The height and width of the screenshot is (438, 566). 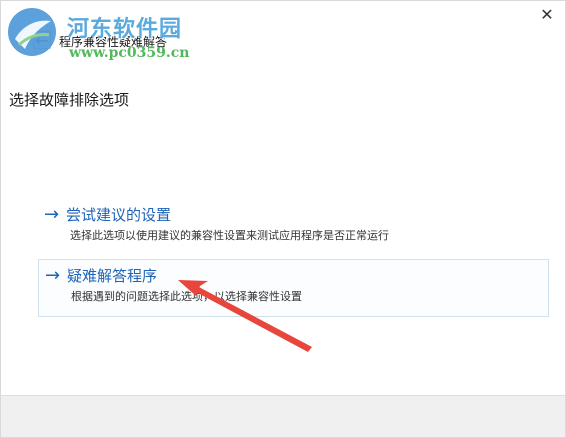 I want to click on option-description: 根据遇到的问题选择此选项，以选择兼容性设置, so click(x=186, y=296).